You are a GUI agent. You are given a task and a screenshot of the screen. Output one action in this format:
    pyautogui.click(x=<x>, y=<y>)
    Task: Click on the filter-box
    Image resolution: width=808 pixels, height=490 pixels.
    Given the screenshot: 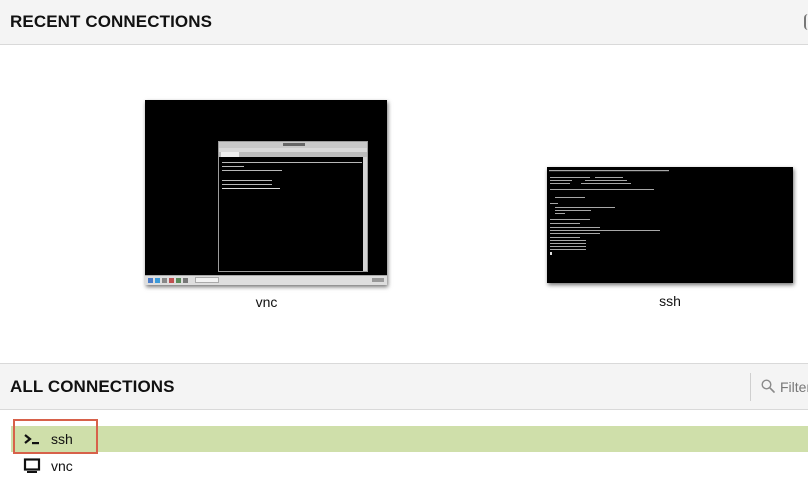 What is the action you would take?
    pyautogui.click(x=783, y=388)
    